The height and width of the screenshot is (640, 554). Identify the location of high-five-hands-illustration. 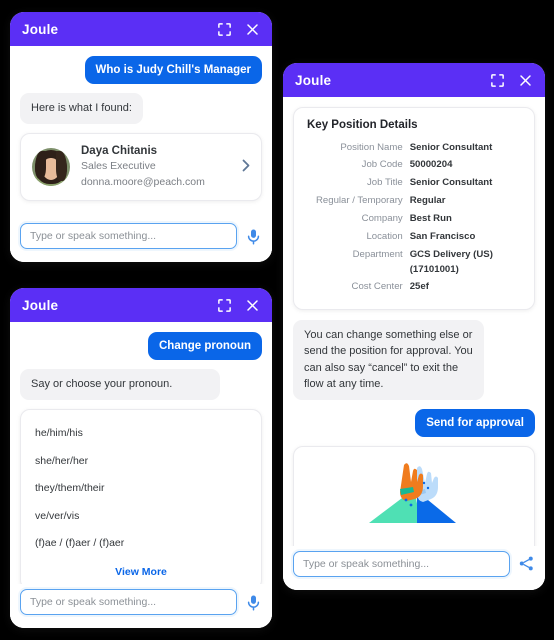
(414, 500).